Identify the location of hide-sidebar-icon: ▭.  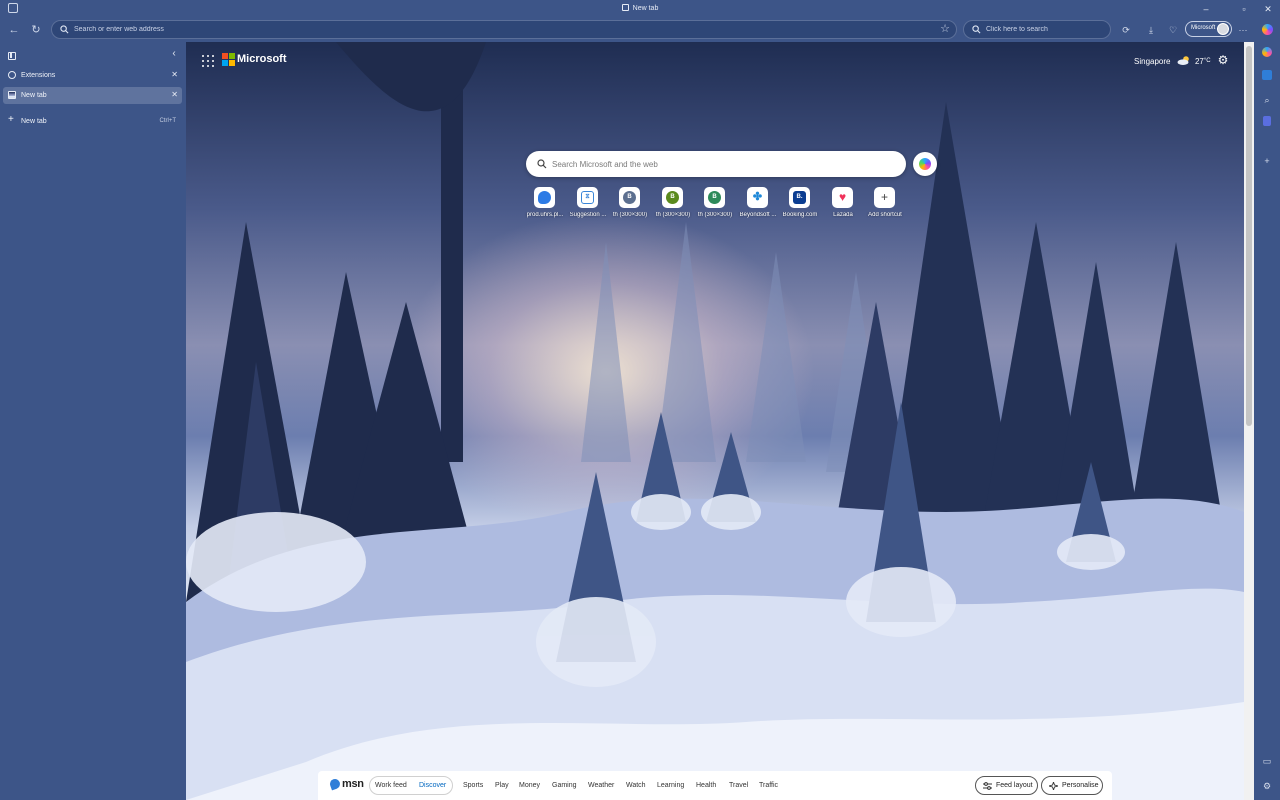
(1267, 761).